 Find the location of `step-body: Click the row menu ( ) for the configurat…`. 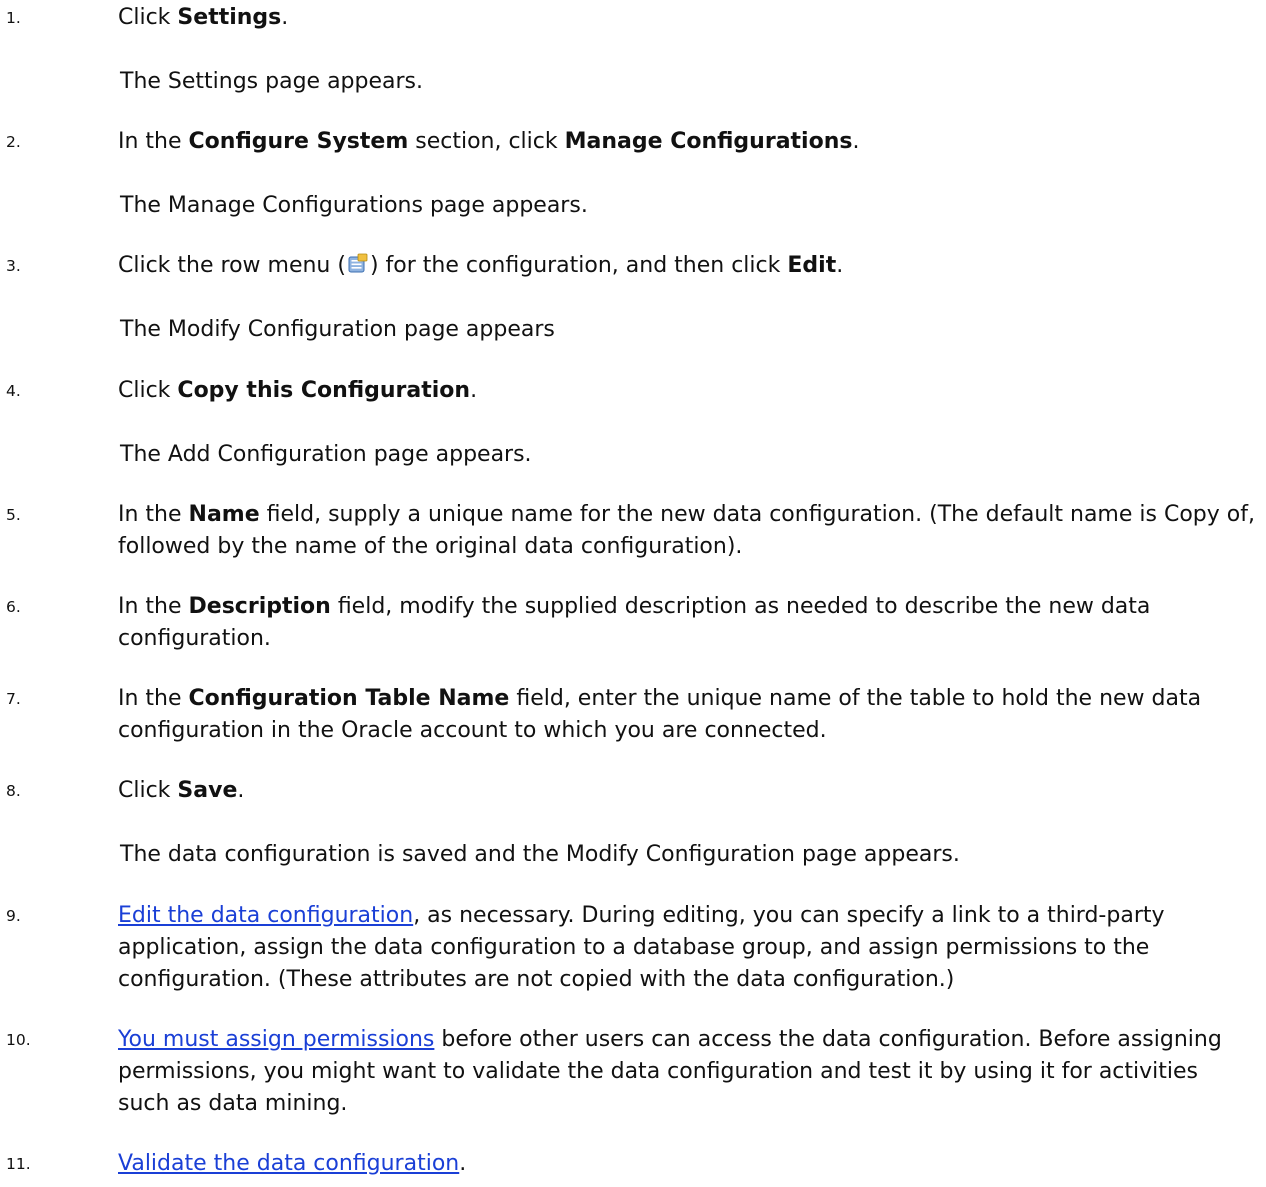

step-body: Click the row menu ( ) for the configurat… is located at coordinates (687, 298).